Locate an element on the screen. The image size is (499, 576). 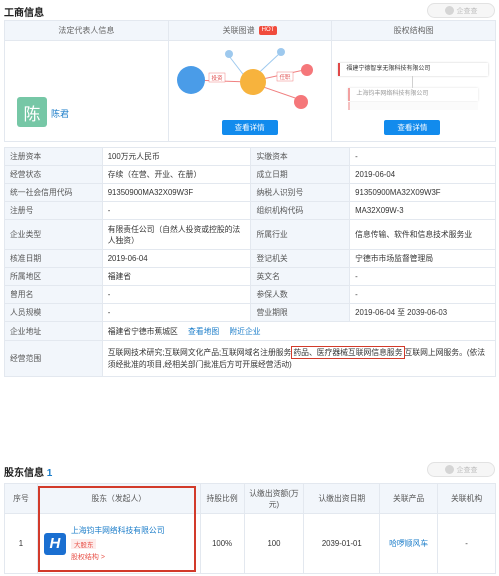
scope-label: 经营范围 is located at coordinates (53, 358).